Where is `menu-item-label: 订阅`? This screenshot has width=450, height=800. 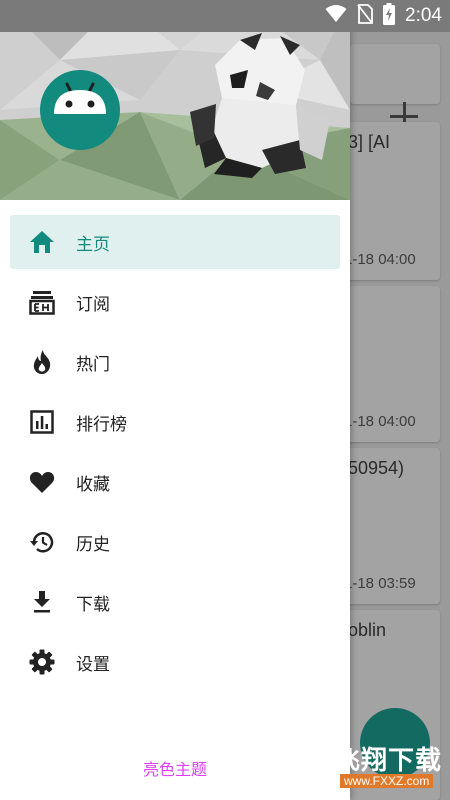
menu-item-label: 订阅 is located at coordinates (93, 304).